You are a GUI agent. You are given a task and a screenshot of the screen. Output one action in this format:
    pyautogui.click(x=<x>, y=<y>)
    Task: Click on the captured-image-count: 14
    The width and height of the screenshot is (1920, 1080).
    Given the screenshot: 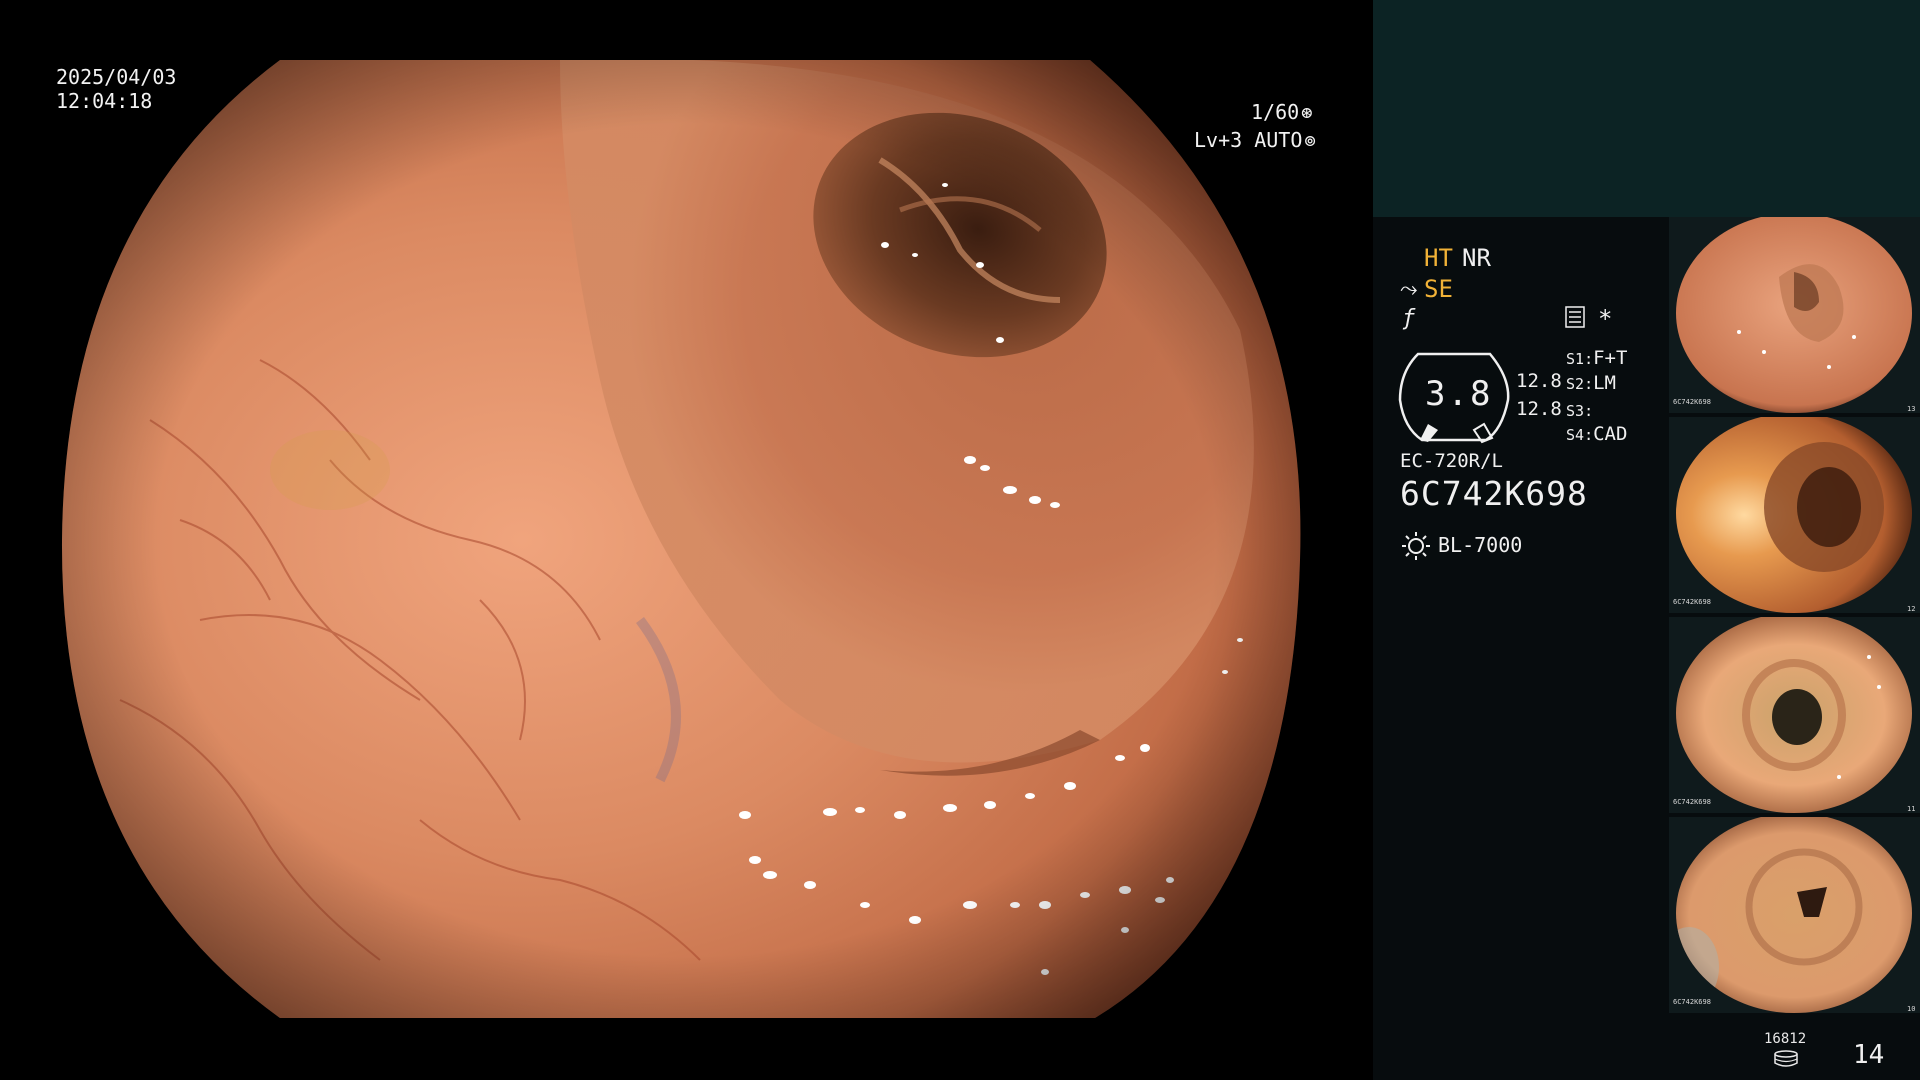 What is the action you would take?
    pyautogui.click(x=1869, y=1055)
    